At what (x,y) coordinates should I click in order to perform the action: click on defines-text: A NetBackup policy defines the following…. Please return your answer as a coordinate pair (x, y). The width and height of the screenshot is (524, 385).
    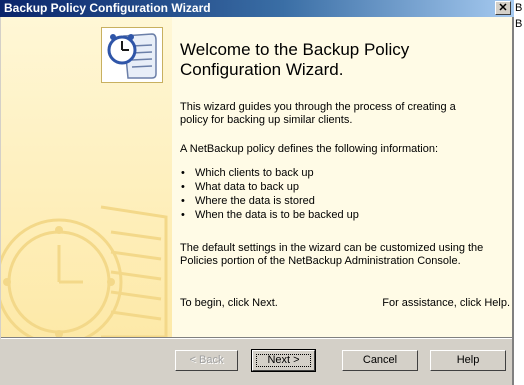
    Looking at the image, I should click on (309, 149).